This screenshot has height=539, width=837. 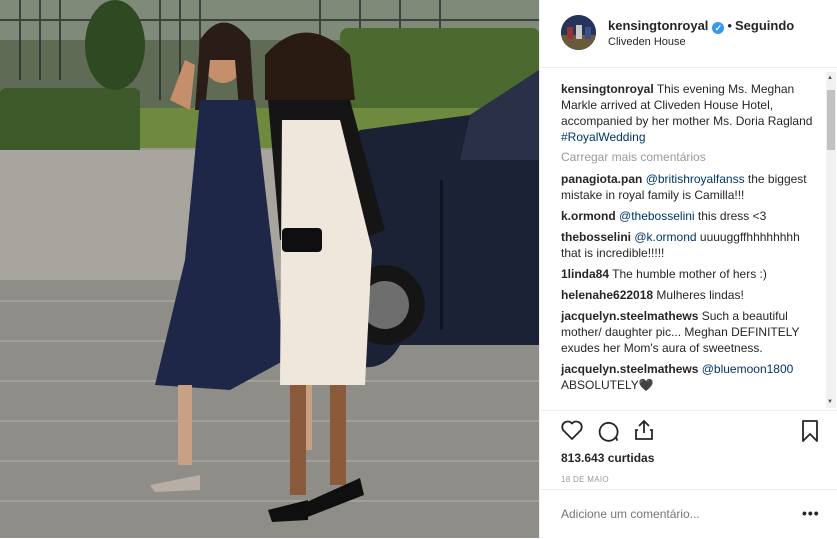 What do you see at coordinates (830, 78) in the screenshot?
I see `scroll-up-icon: ▲` at bounding box center [830, 78].